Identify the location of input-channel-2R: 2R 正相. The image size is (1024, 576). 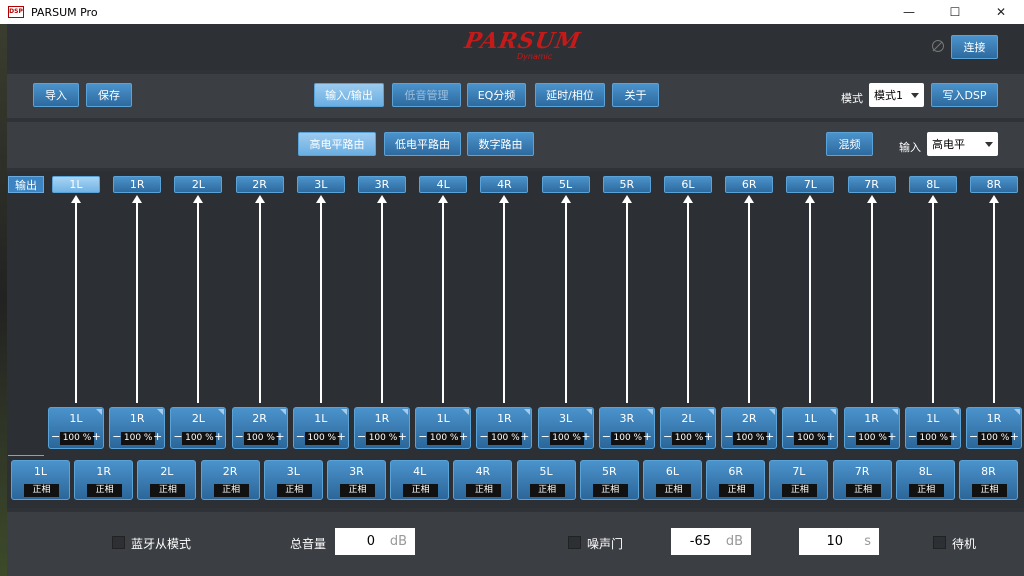
(230, 480).